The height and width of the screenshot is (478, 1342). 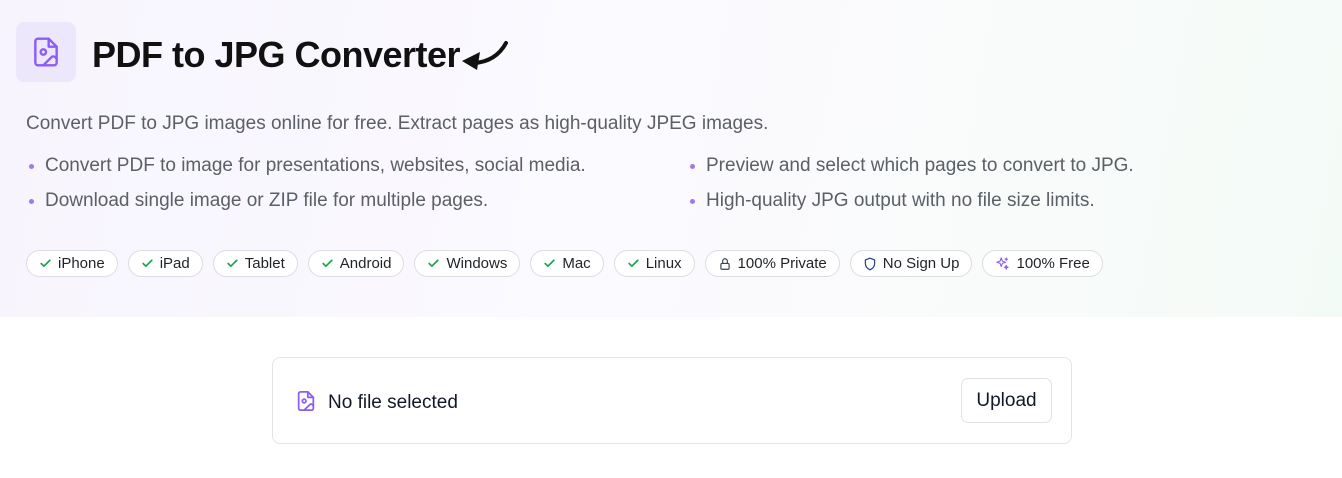 What do you see at coordinates (782, 263) in the screenshot?
I see `badge-label: 100% Private` at bounding box center [782, 263].